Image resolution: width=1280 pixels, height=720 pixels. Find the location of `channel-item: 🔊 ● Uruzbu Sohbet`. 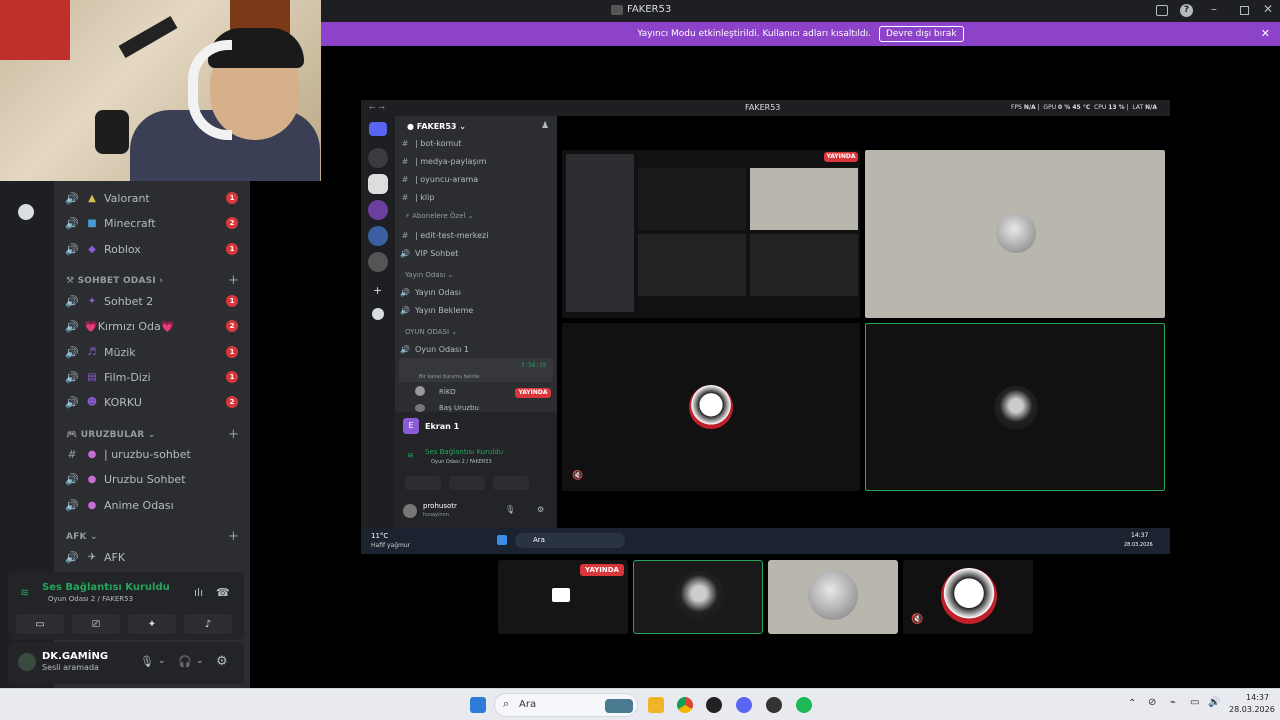

channel-item: 🔊 ● Uruzbu Sohbet is located at coordinates (151, 479).